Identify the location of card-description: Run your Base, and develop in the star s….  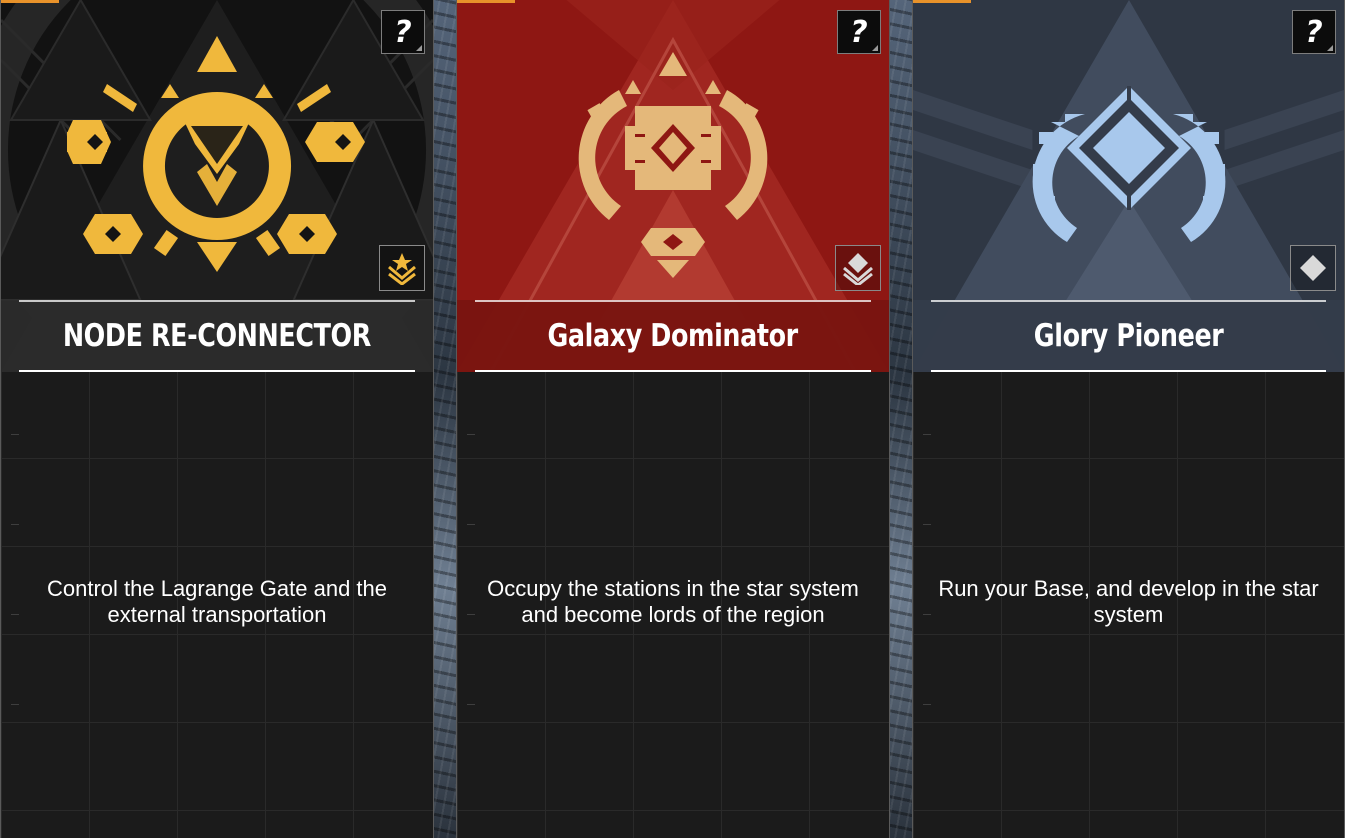
(1128, 601).